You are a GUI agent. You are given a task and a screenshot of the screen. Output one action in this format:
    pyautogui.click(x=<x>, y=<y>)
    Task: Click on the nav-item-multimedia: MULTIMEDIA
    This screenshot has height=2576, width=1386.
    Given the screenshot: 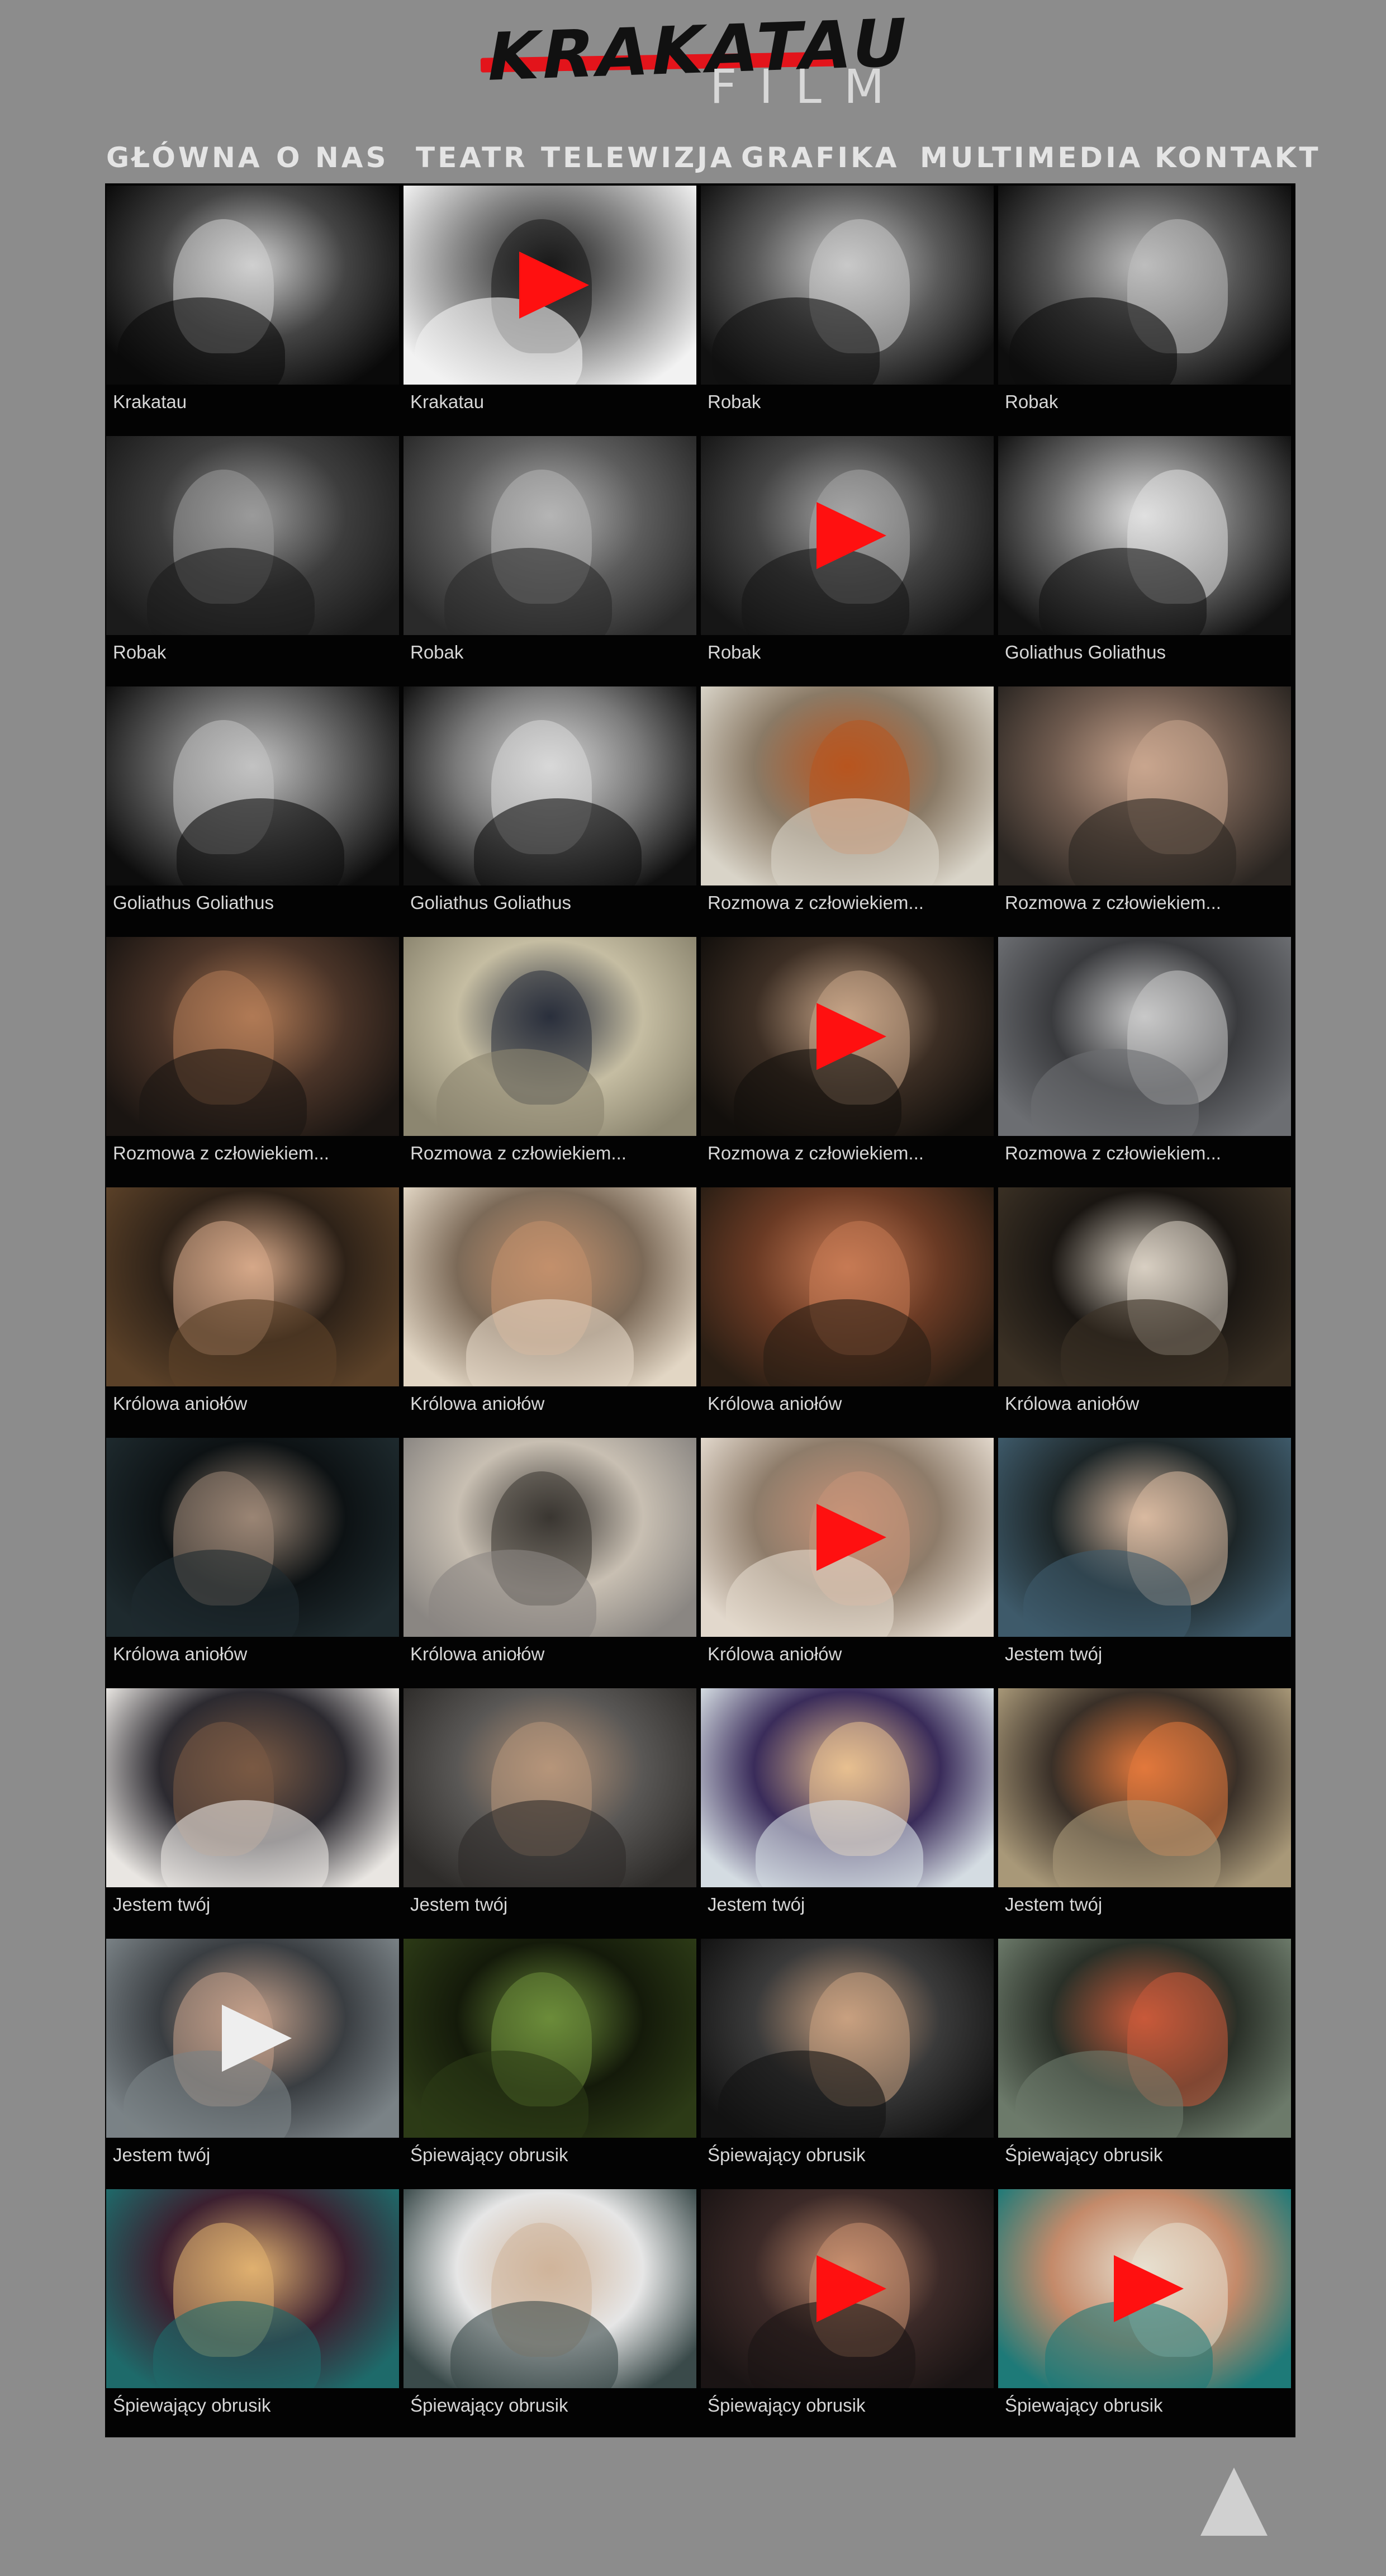 What is the action you would take?
    pyautogui.click(x=1031, y=157)
    